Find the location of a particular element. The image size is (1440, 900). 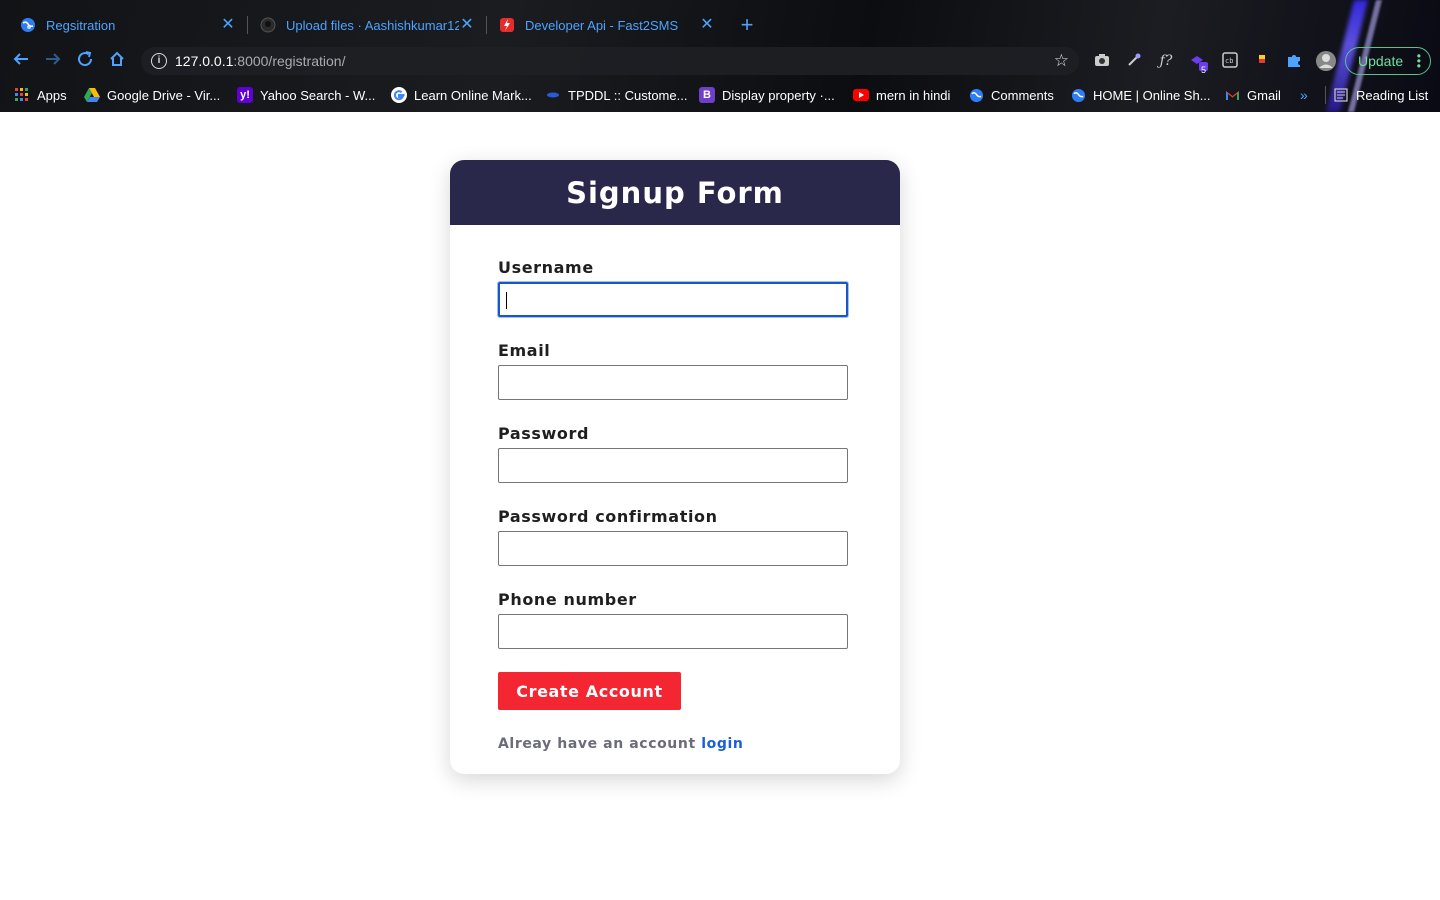

update-label: Update is located at coordinates (1381, 61).